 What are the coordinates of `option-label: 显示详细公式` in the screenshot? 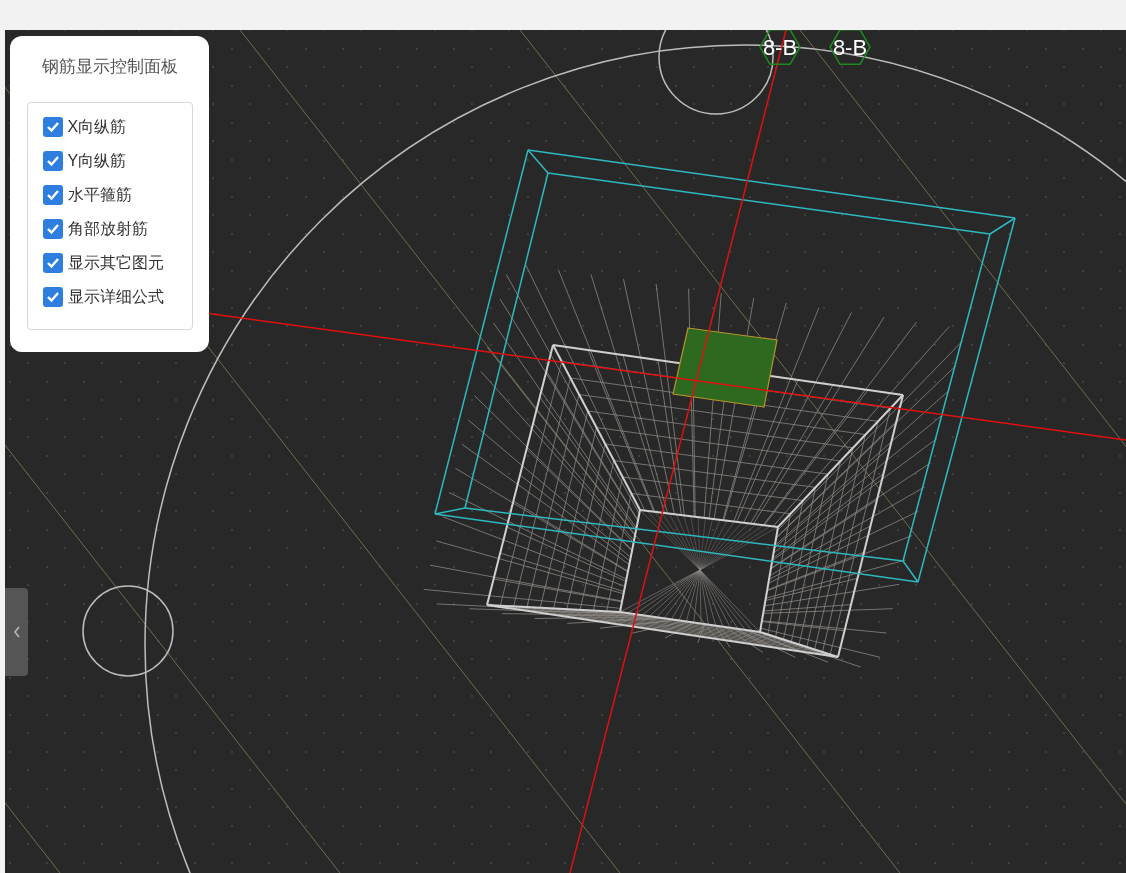 It's located at (115, 296).